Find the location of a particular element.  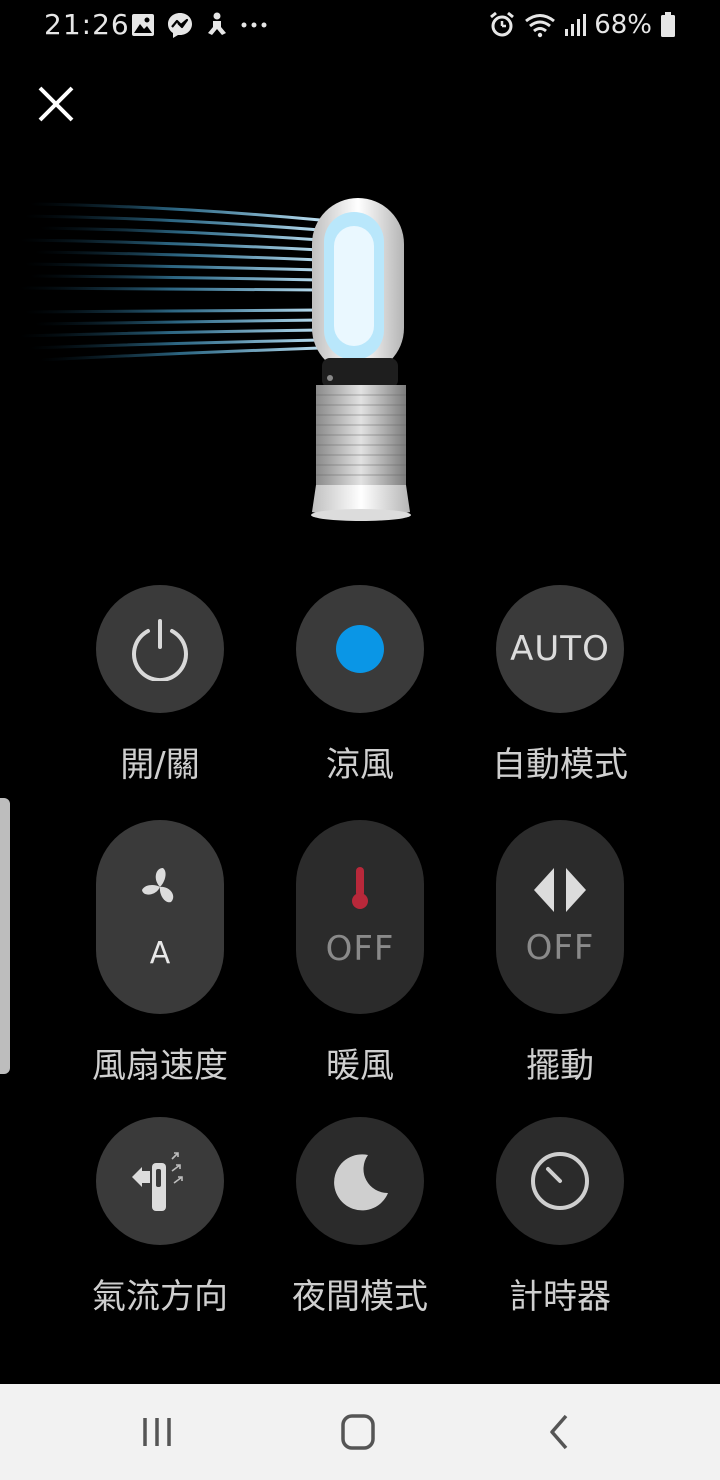

more-icon is located at coordinates (254, 25).